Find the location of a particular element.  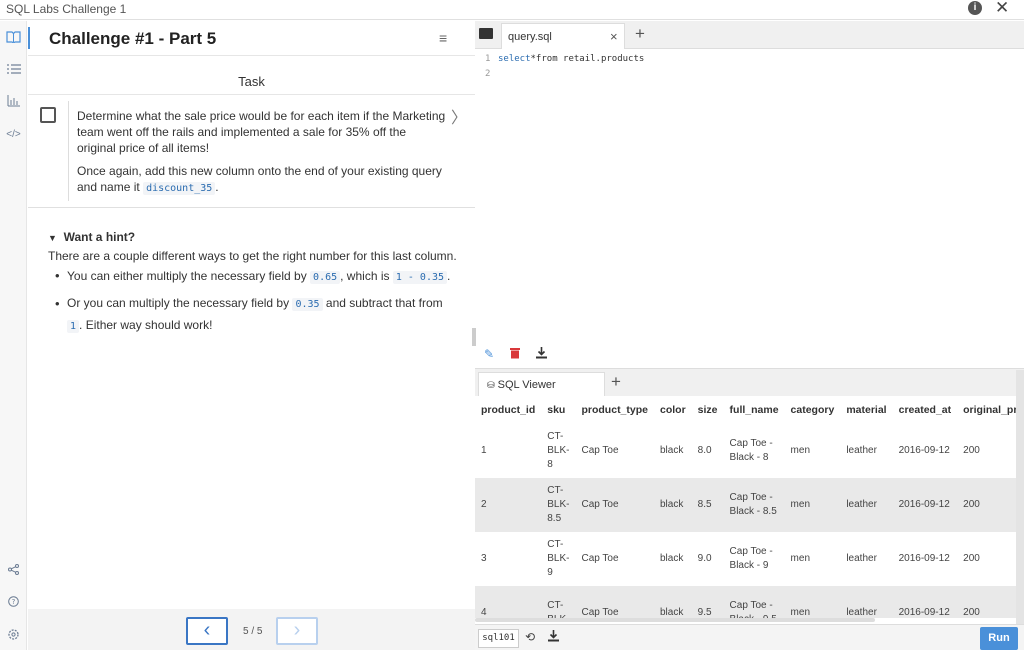

folder-icon is located at coordinates (486, 33).